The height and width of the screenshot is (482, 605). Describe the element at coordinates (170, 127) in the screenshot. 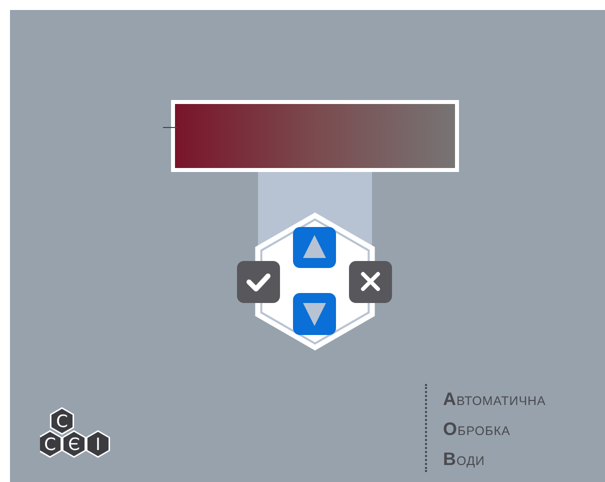

I see `tick-mark` at that location.